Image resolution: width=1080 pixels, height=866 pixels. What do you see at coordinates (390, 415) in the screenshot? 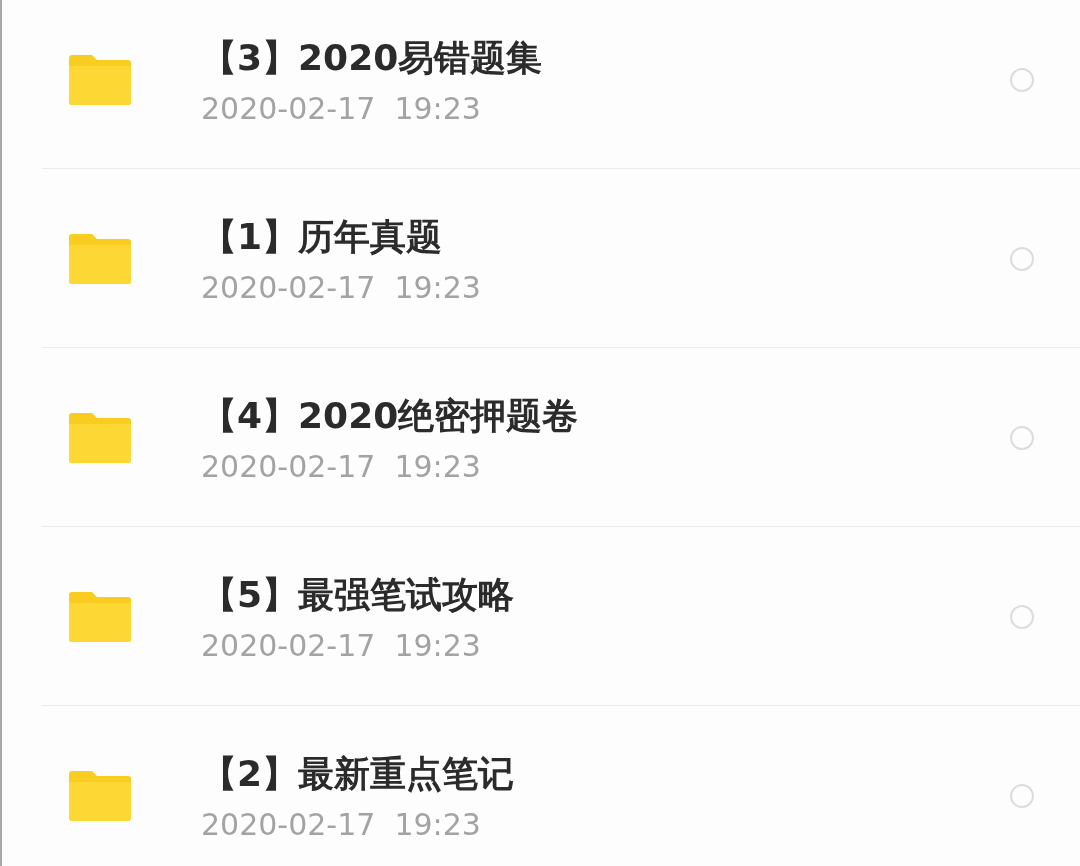
I see `folder-name: 【4】2020绝密押题卷` at bounding box center [390, 415].